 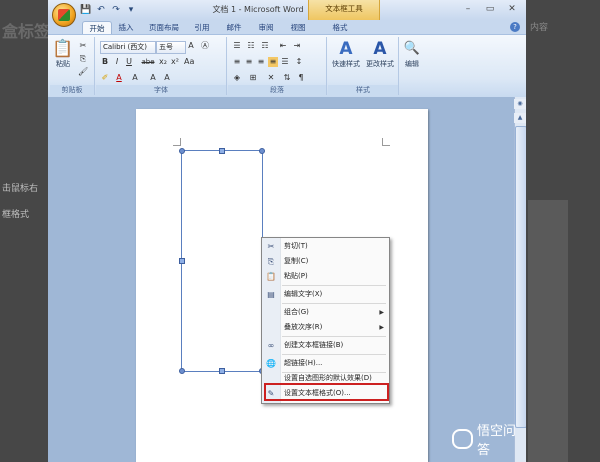 I want to click on menu-item-group: 组合(G) ▶, so click(x=325, y=312).